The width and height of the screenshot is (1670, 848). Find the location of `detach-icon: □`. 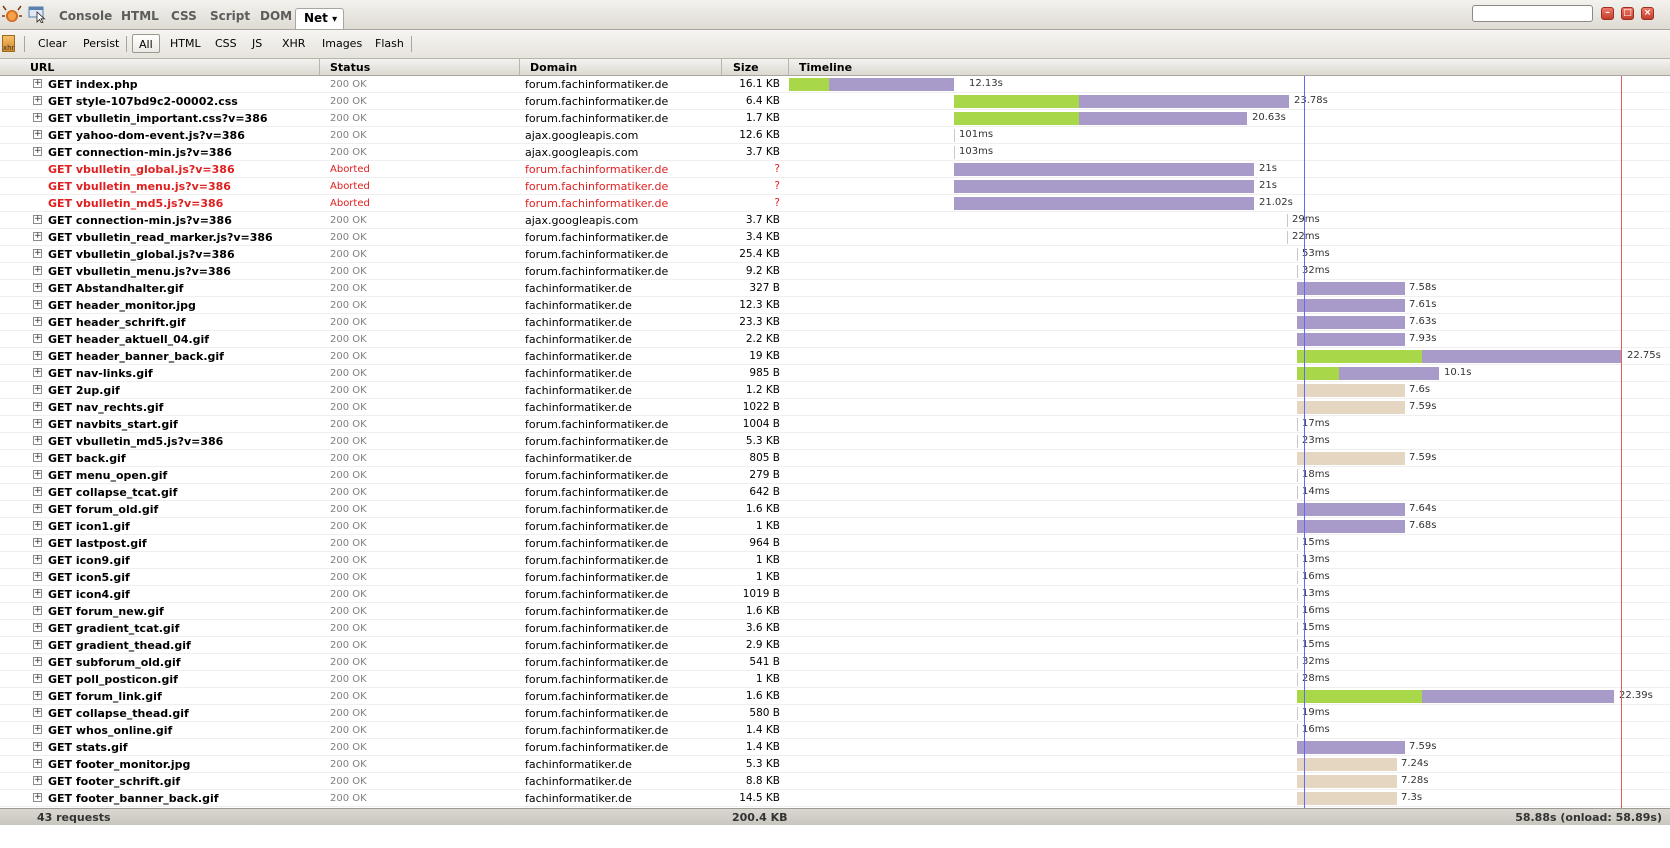

detach-icon: □ is located at coordinates (1627, 13).